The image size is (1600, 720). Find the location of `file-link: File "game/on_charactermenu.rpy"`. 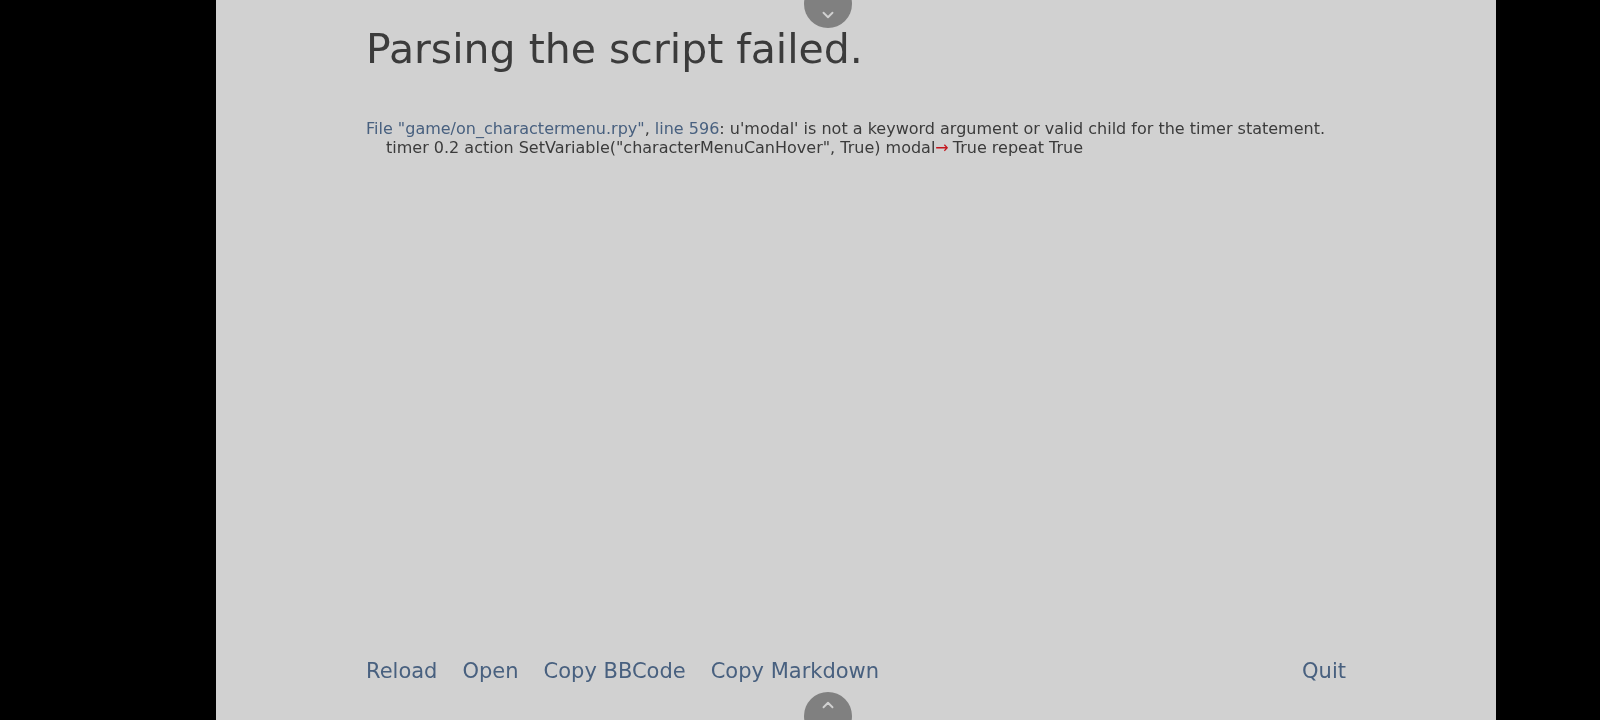

file-link: File "game/on_charactermenu.rpy" is located at coordinates (505, 128).